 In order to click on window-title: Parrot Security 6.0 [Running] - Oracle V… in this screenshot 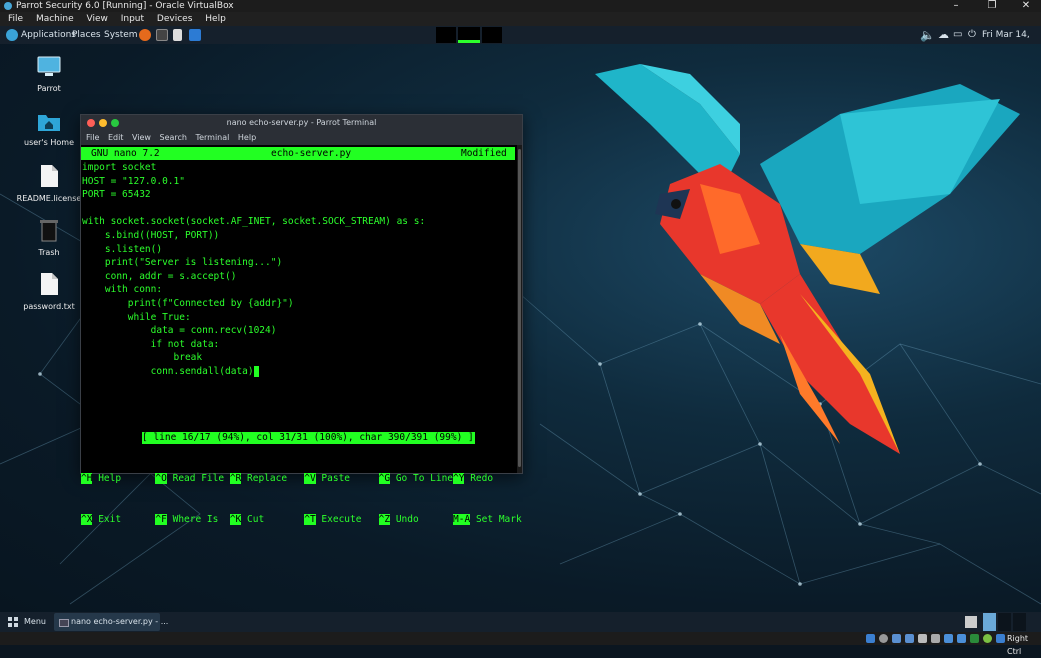, I will do `click(125, 6)`.